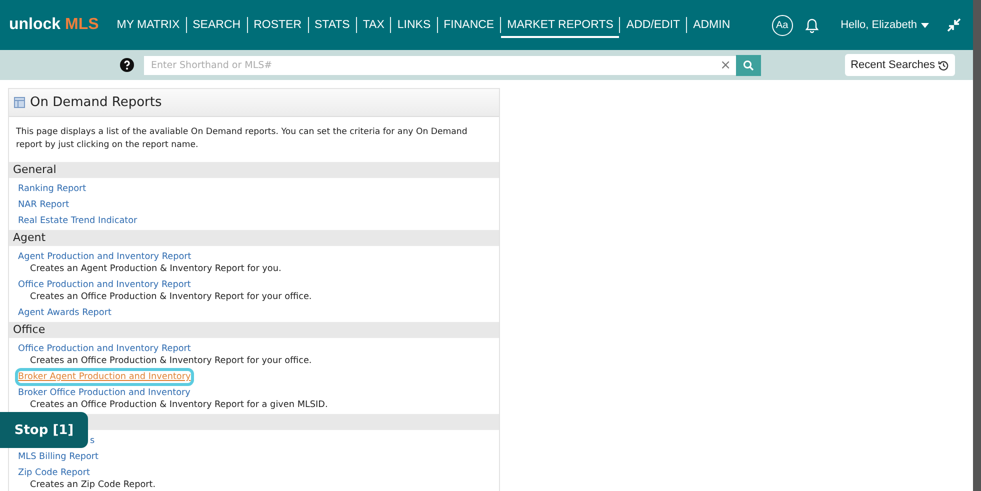  What do you see at coordinates (899, 65) in the screenshot?
I see `recent-searches-button: Recent Searches` at bounding box center [899, 65].